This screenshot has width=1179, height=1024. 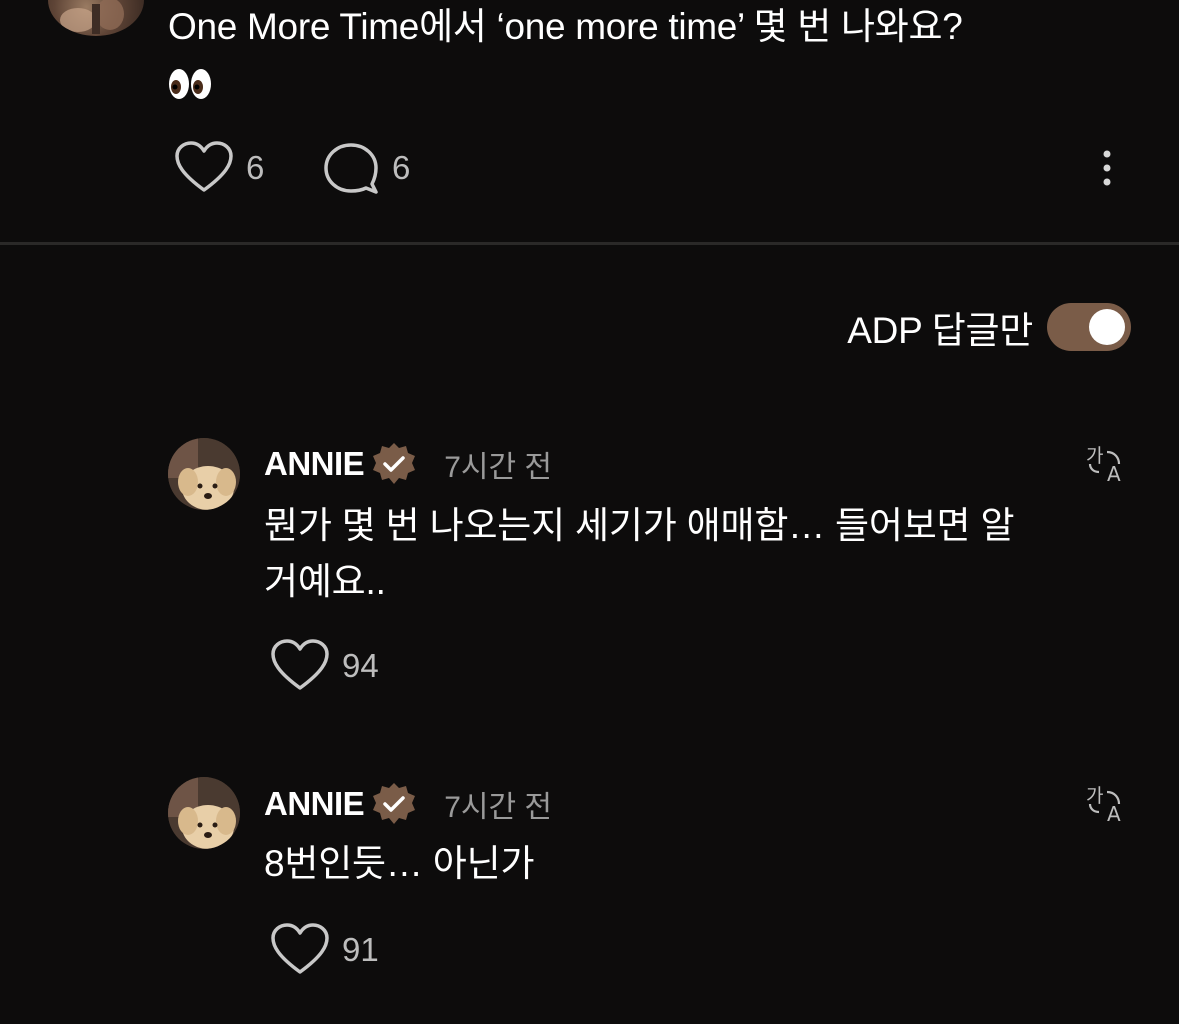 I want to click on reply-like-button: 91, so click(x=324, y=950).